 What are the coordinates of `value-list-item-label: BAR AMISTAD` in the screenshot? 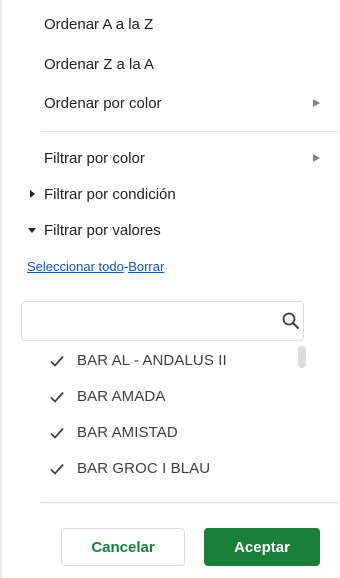 It's located at (127, 432).